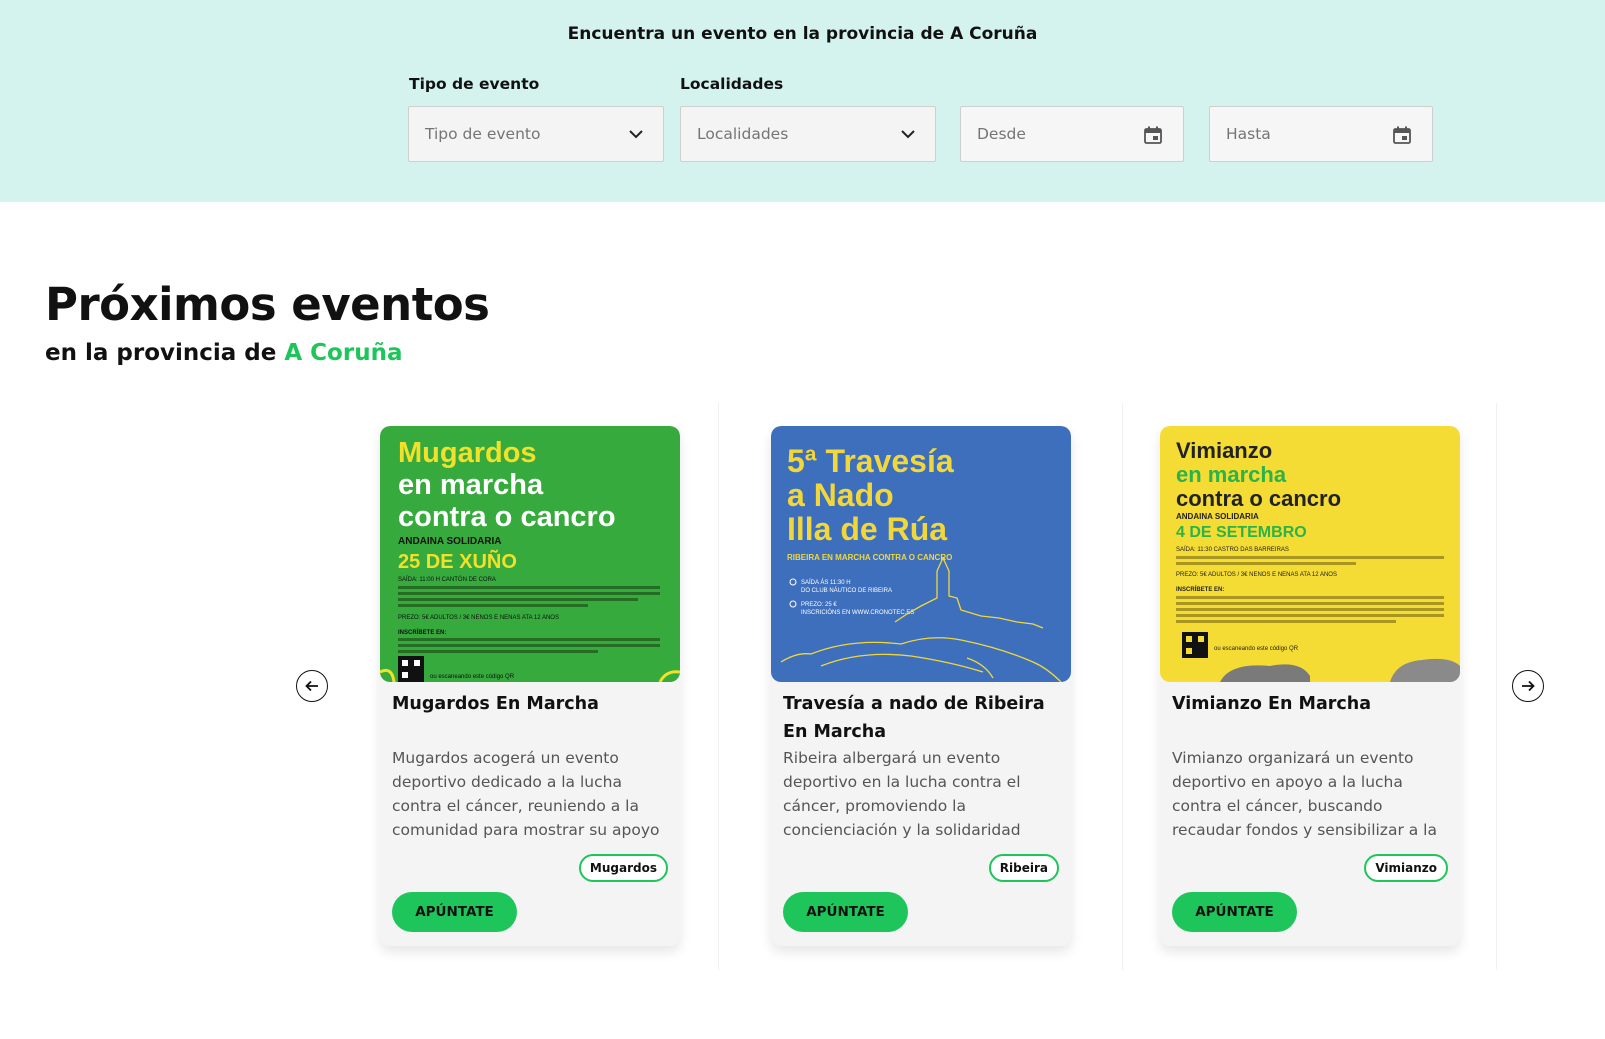  I want to click on event-title: Mugardos En Marcha, so click(532, 704).